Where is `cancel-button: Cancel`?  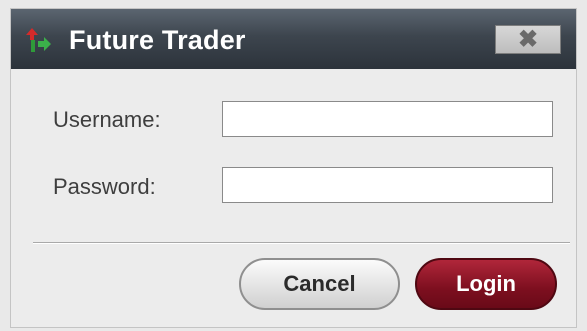
cancel-button: Cancel is located at coordinates (319, 284).